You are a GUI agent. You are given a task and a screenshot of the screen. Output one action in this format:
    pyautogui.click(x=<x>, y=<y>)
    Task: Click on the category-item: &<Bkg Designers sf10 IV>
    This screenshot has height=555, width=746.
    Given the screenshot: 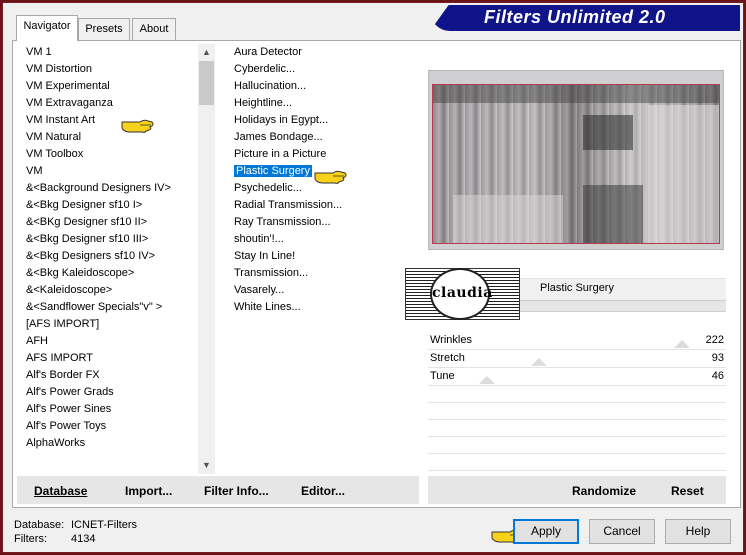 What is the action you would take?
    pyautogui.click(x=110, y=256)
    